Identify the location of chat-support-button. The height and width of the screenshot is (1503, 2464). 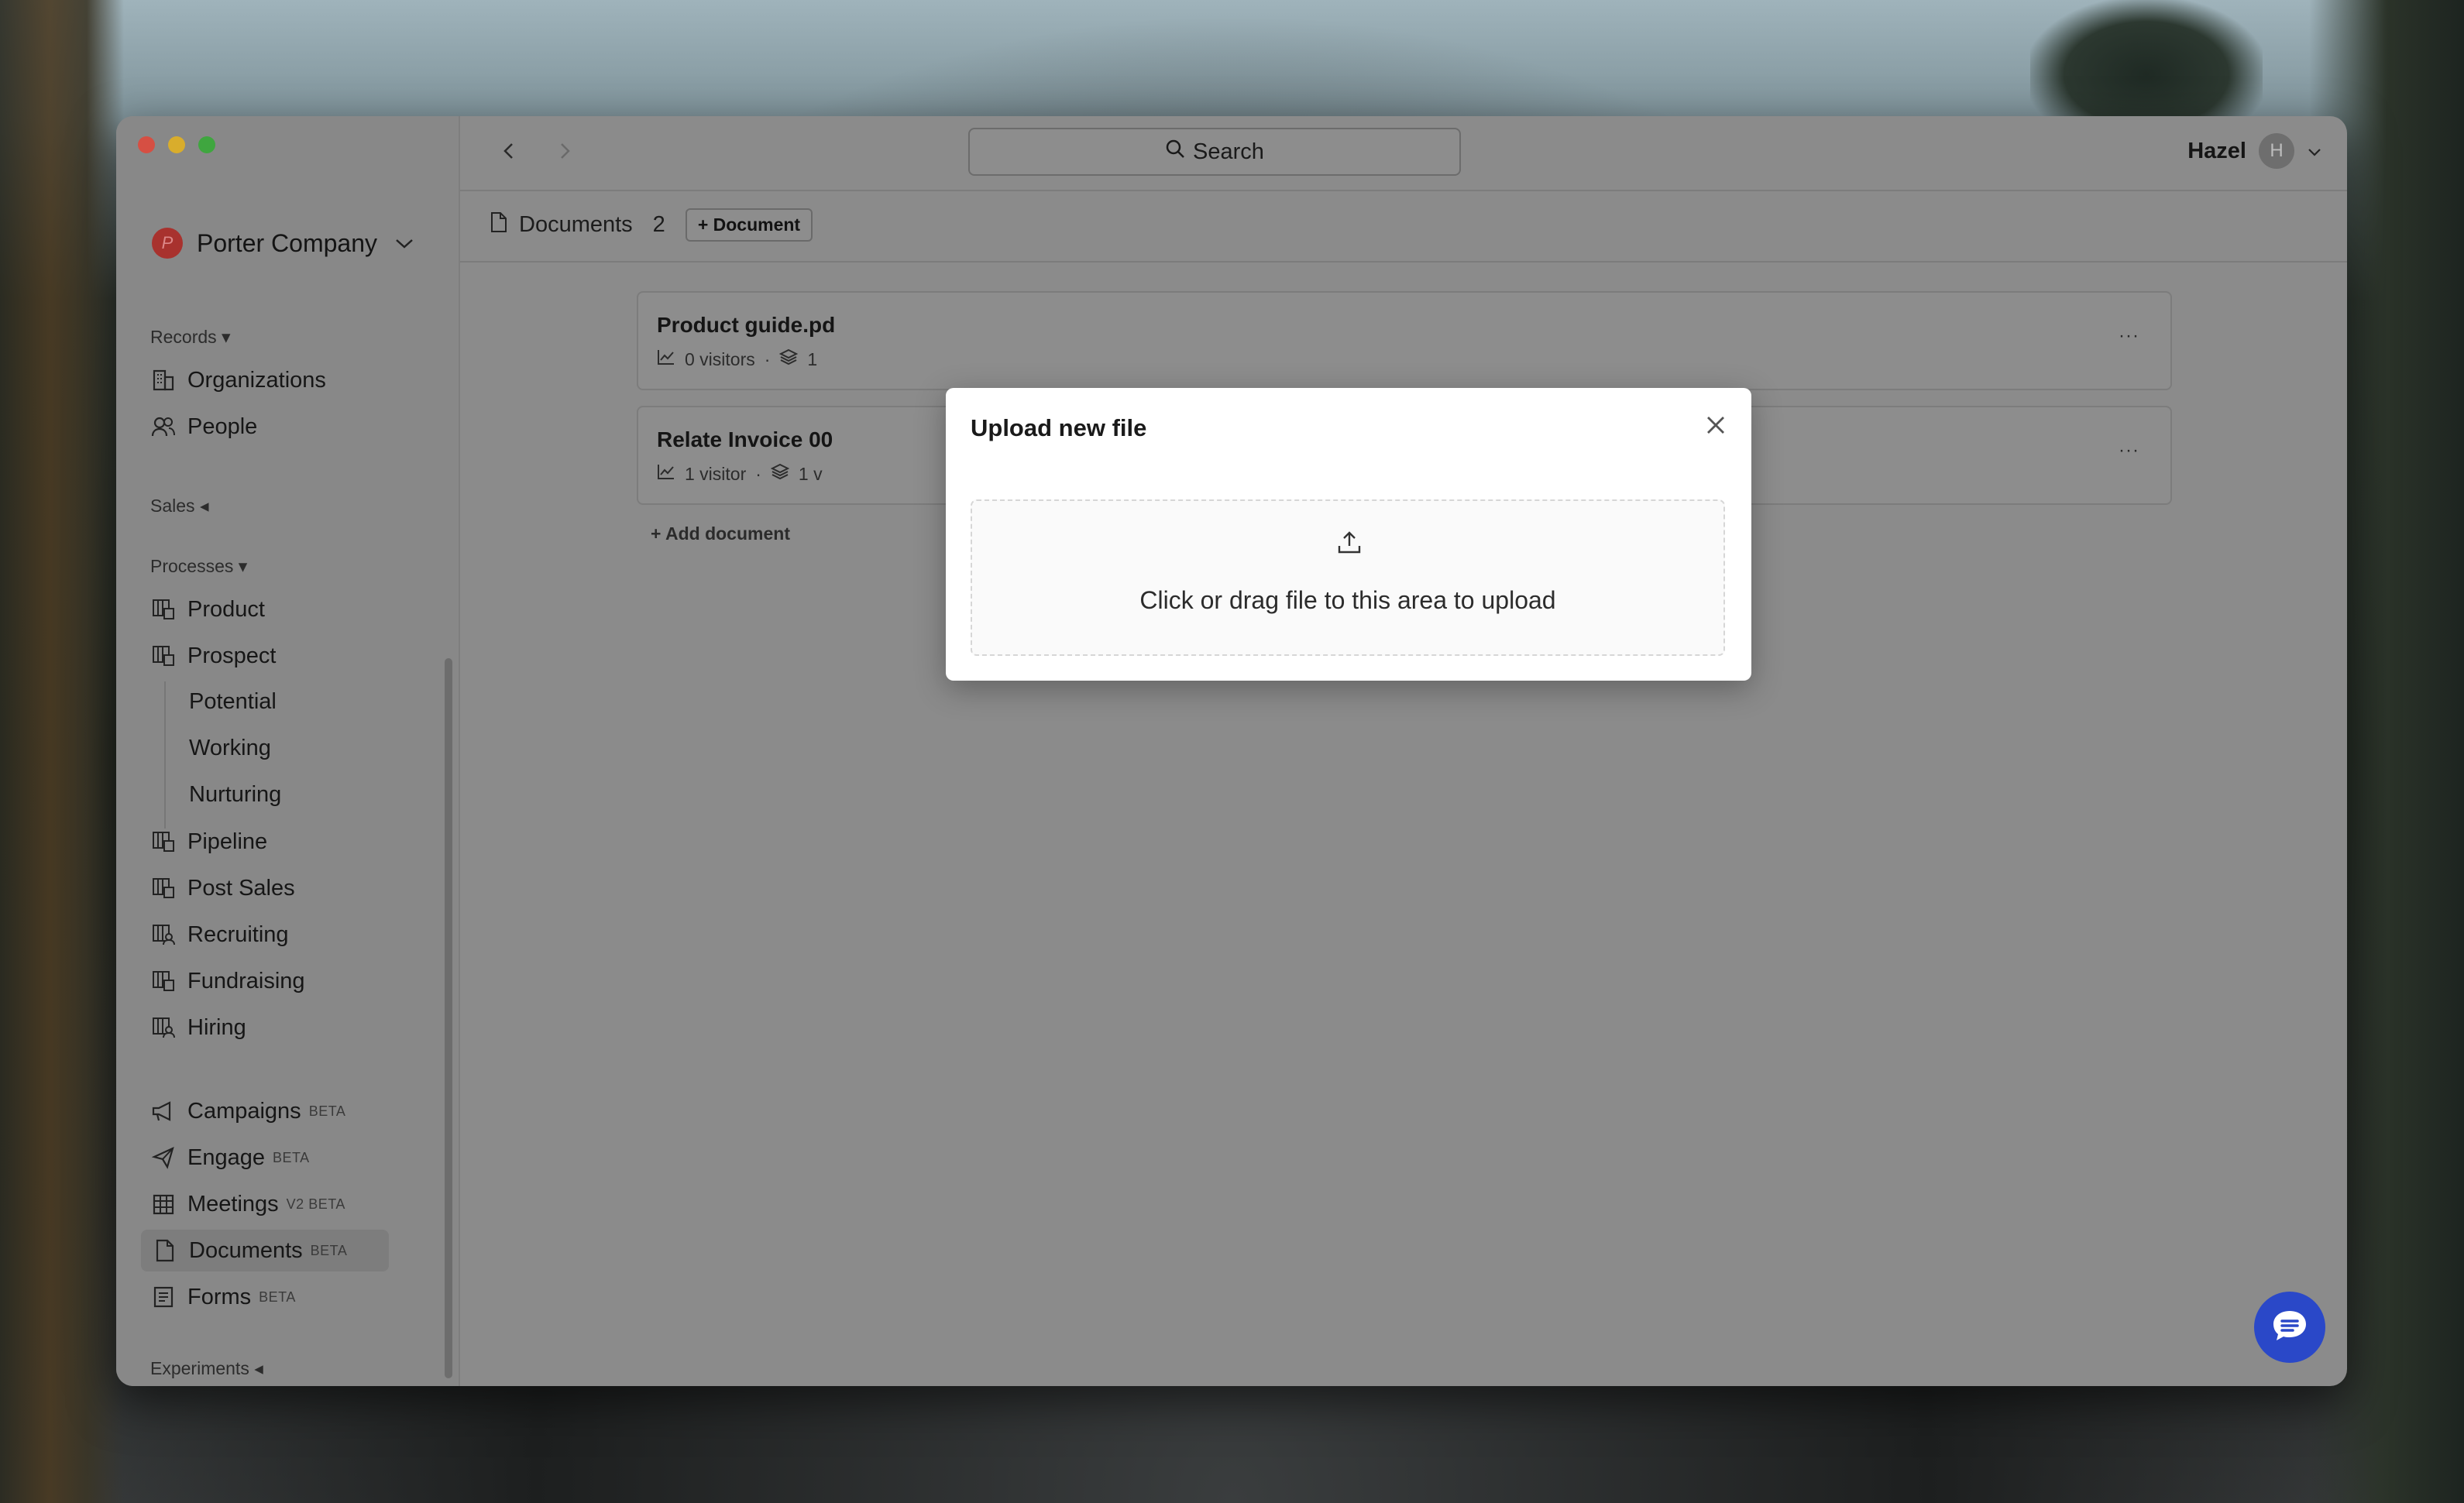
(2290, 1327).